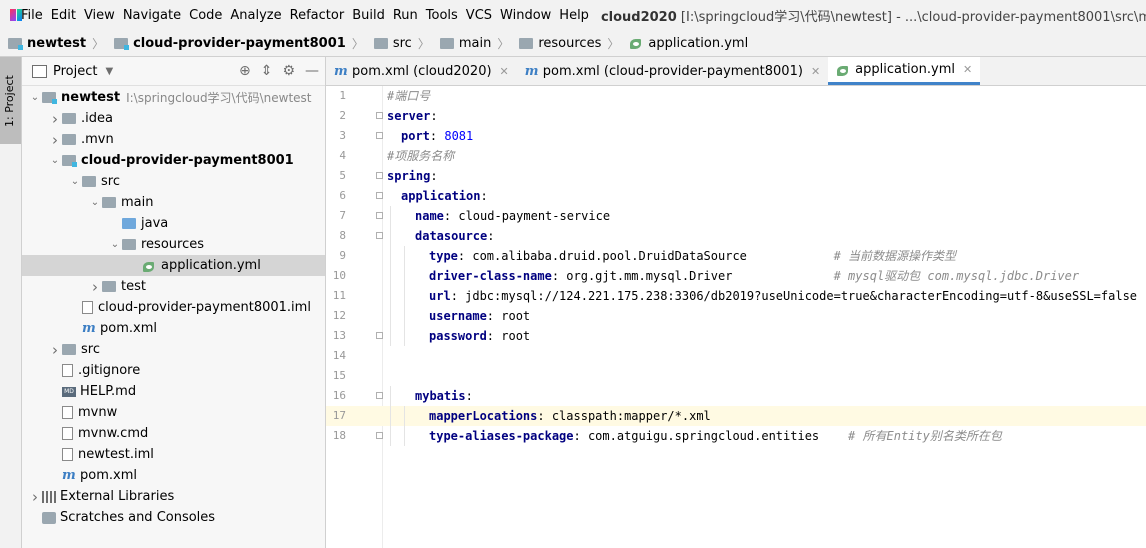  Describe the element at coordinates (98, 412) in the screenshot. I see `tree-item-label: mvnw` at that location.